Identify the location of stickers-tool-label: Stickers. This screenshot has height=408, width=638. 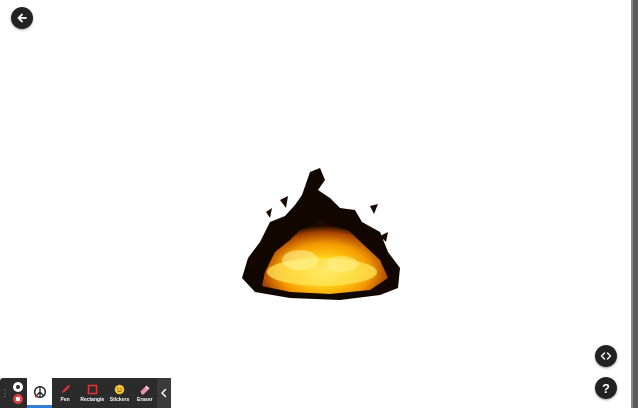
(119, 399).